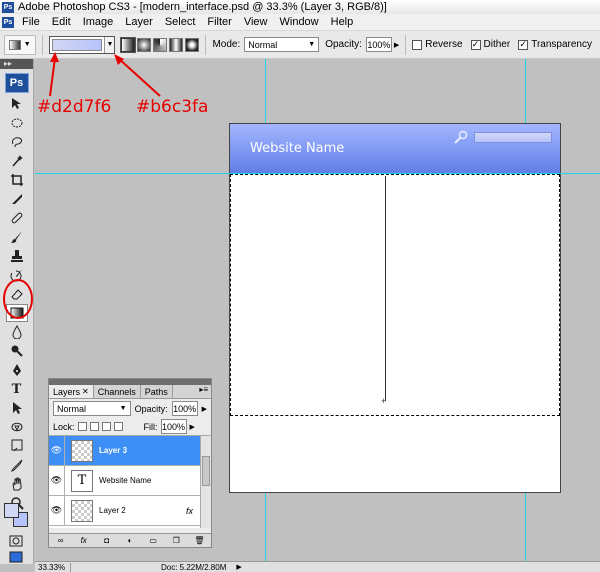 Image resolution: width=600 pixels, height=572 pixels. What do you see at coordinates (160, 44) in the screenshot?
I see `angle-gradient-button` at bounding box center [160, 44].